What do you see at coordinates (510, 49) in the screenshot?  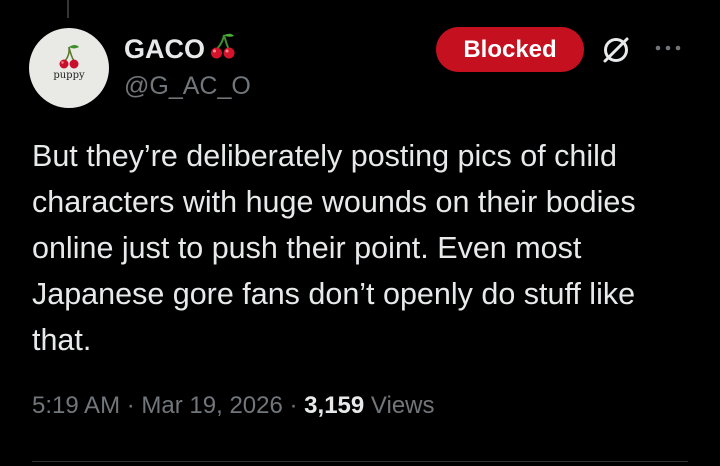 I see `blocked-button: Blocked` at bounding box center [510, 49].